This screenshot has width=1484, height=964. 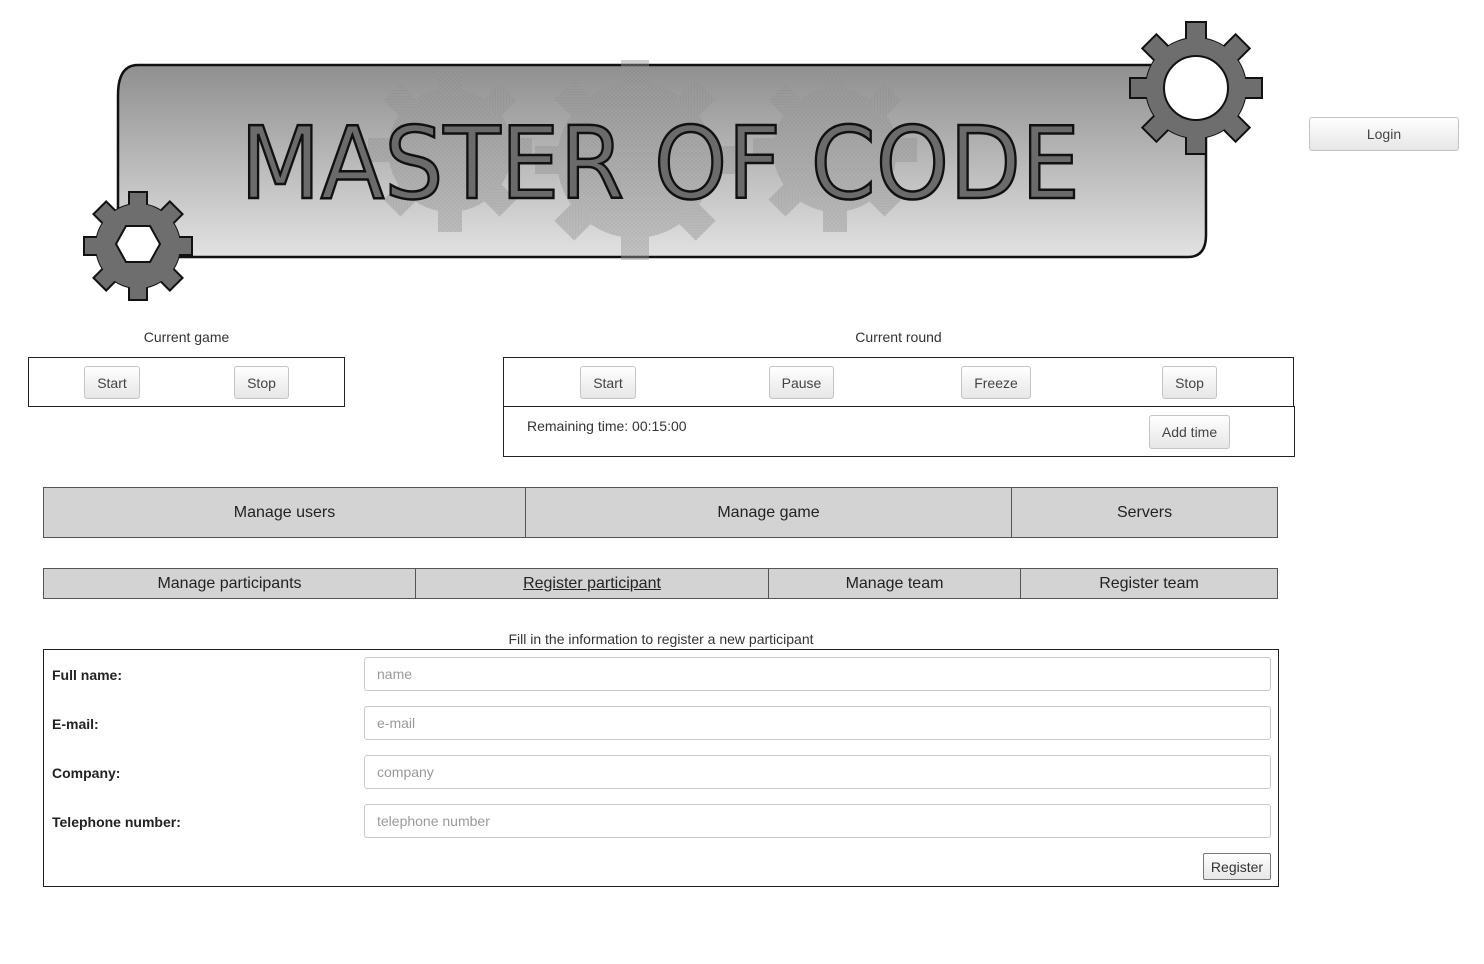 What do you see at coordinates (898, 382) in the screenshot?
I see `current-round-controls: Start Pause Freeze Stop` at bounding box center [898, 382].